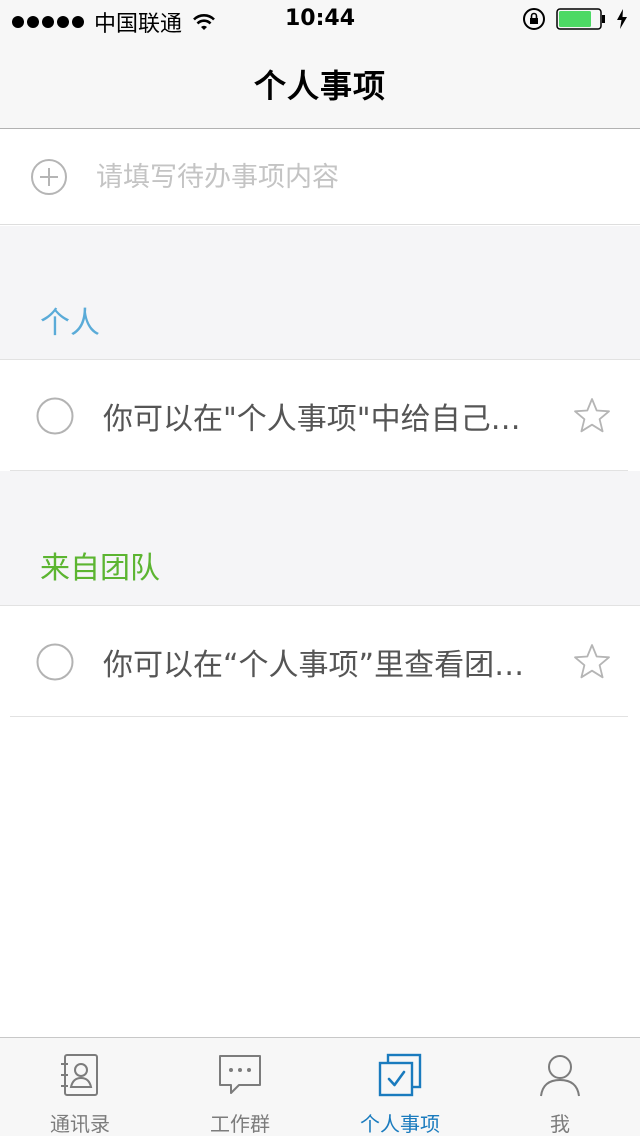 The width and height of the screenshot is (640, 1136). I want to click on tab-contacts: 通讯录, so click(80, 1087).